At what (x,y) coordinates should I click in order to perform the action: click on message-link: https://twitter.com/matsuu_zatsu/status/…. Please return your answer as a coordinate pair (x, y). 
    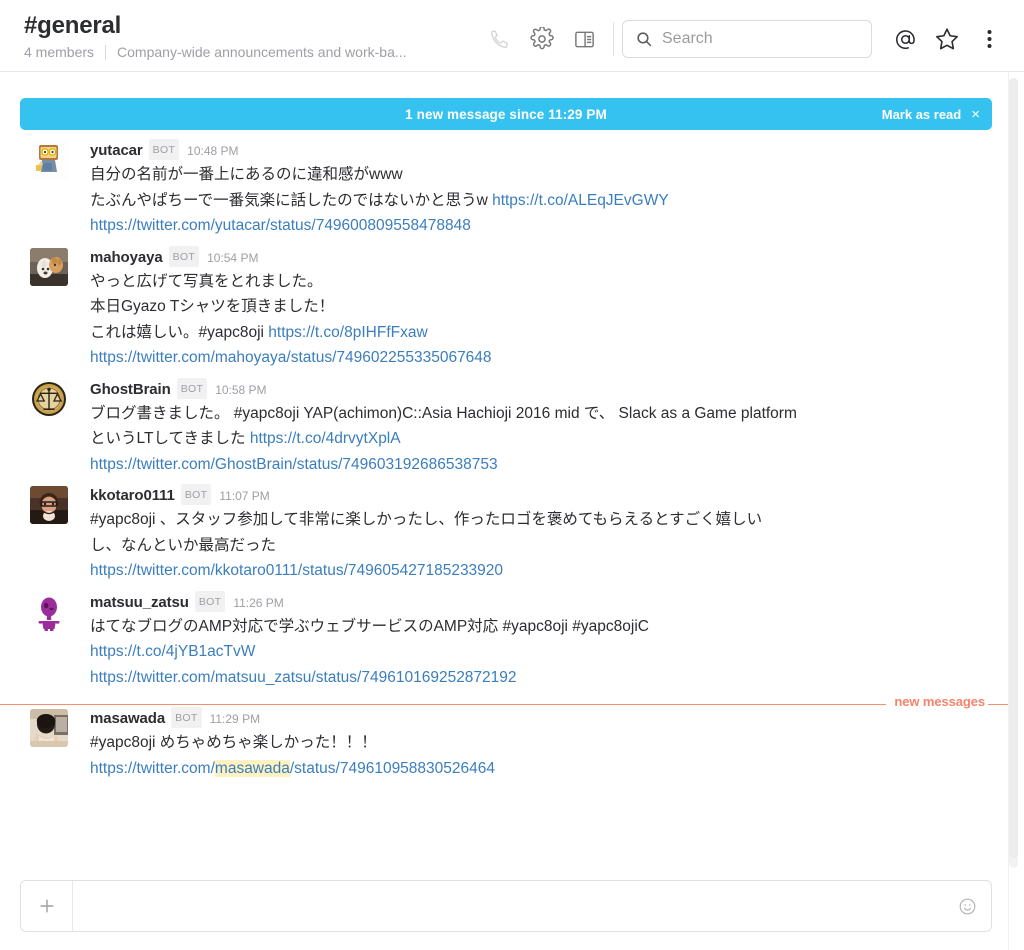
    Looking at the image, I should click on (303, 677).